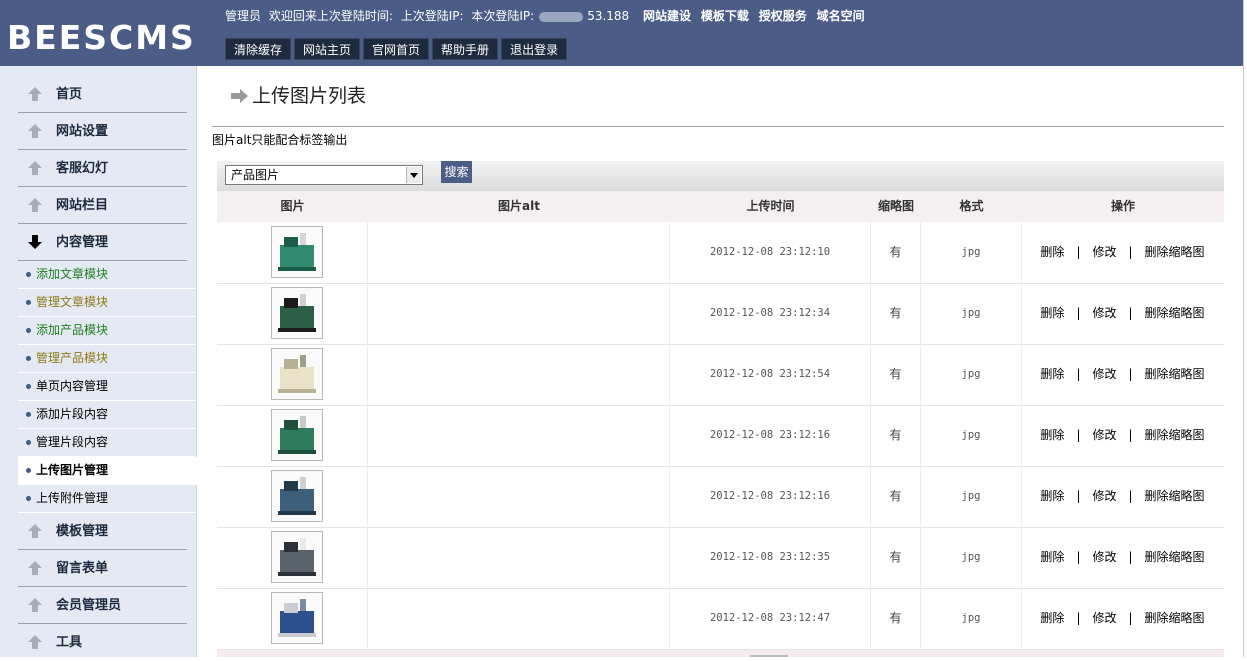 Image resolution: width=1247 pixels, height=661 pixels. Describe the element at coordinates (456, 172) in the screenshot. I see `search-button: 搜索` at that location.